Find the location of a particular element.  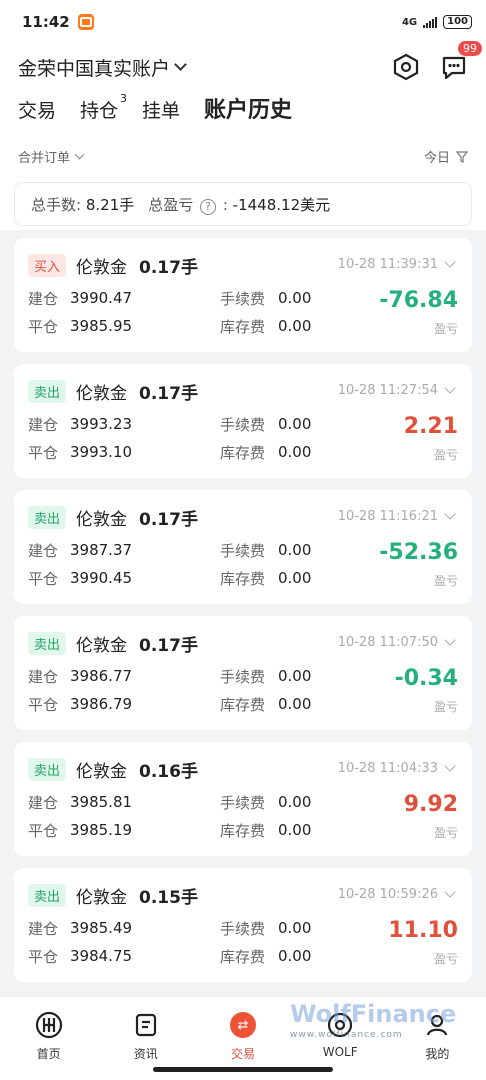

app-notification-icon is located at coordinates (85, 22).